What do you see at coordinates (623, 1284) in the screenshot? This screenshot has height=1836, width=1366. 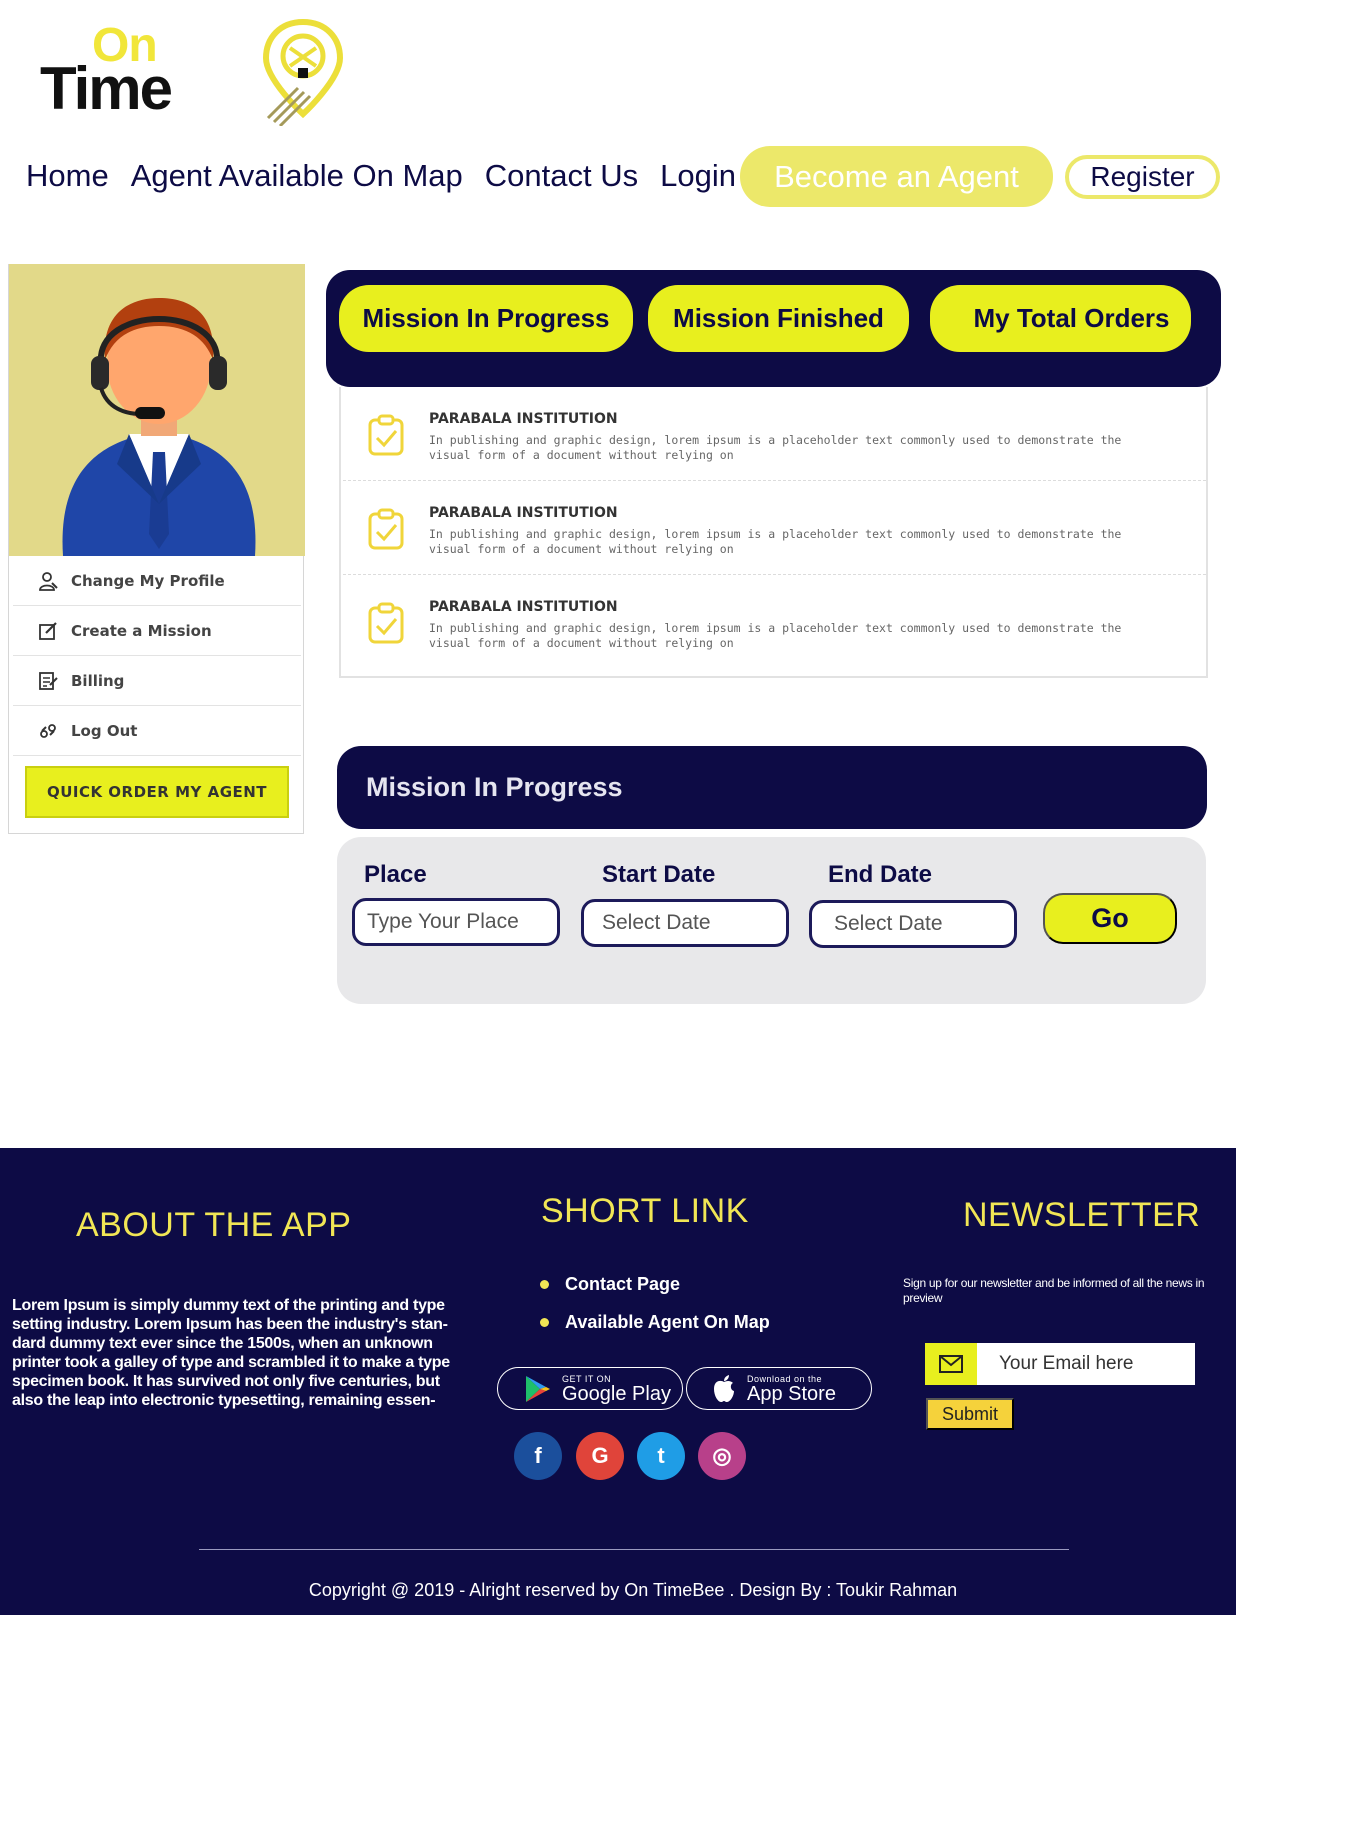 I see `short-link-label: Contact Page` at bounding box center [623, 1284].